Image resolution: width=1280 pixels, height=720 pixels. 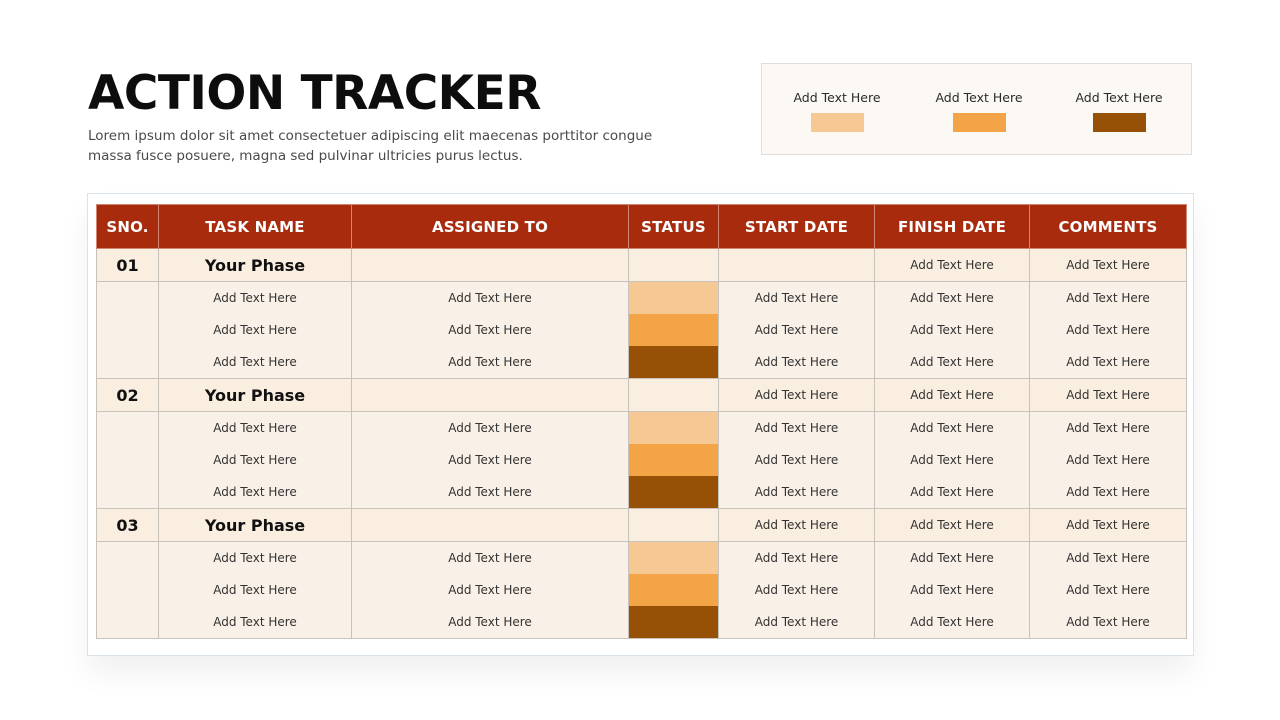 What do you see at coordinates (952, 226) in the screenshot?
I see `col-header-finish-date: FINISH DATE` at bounding box center [952, 226].